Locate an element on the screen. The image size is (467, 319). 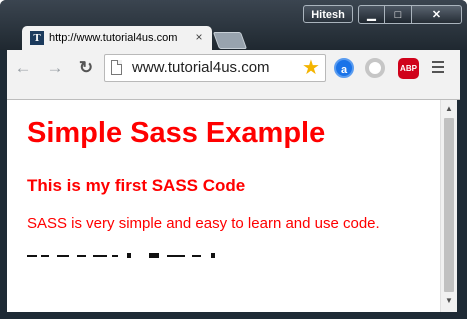
scroll-up-arrow-icon: ▲ is located at coordinates (449, 109).